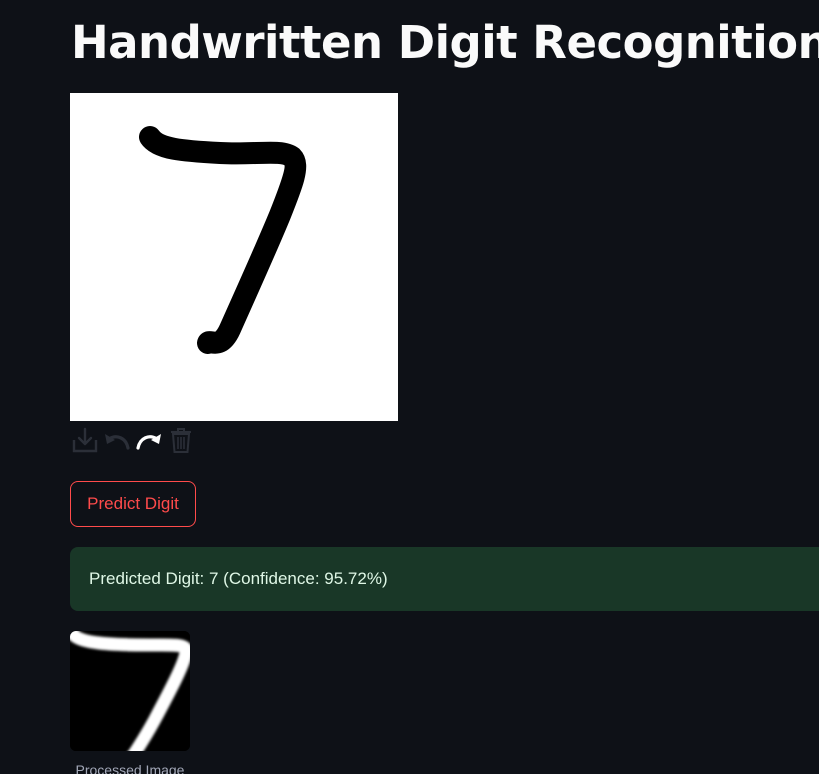  Describe the element at coordinates (133, 504) in the screenshot. I see `predict-digit-button: Predict Digit` at that location.